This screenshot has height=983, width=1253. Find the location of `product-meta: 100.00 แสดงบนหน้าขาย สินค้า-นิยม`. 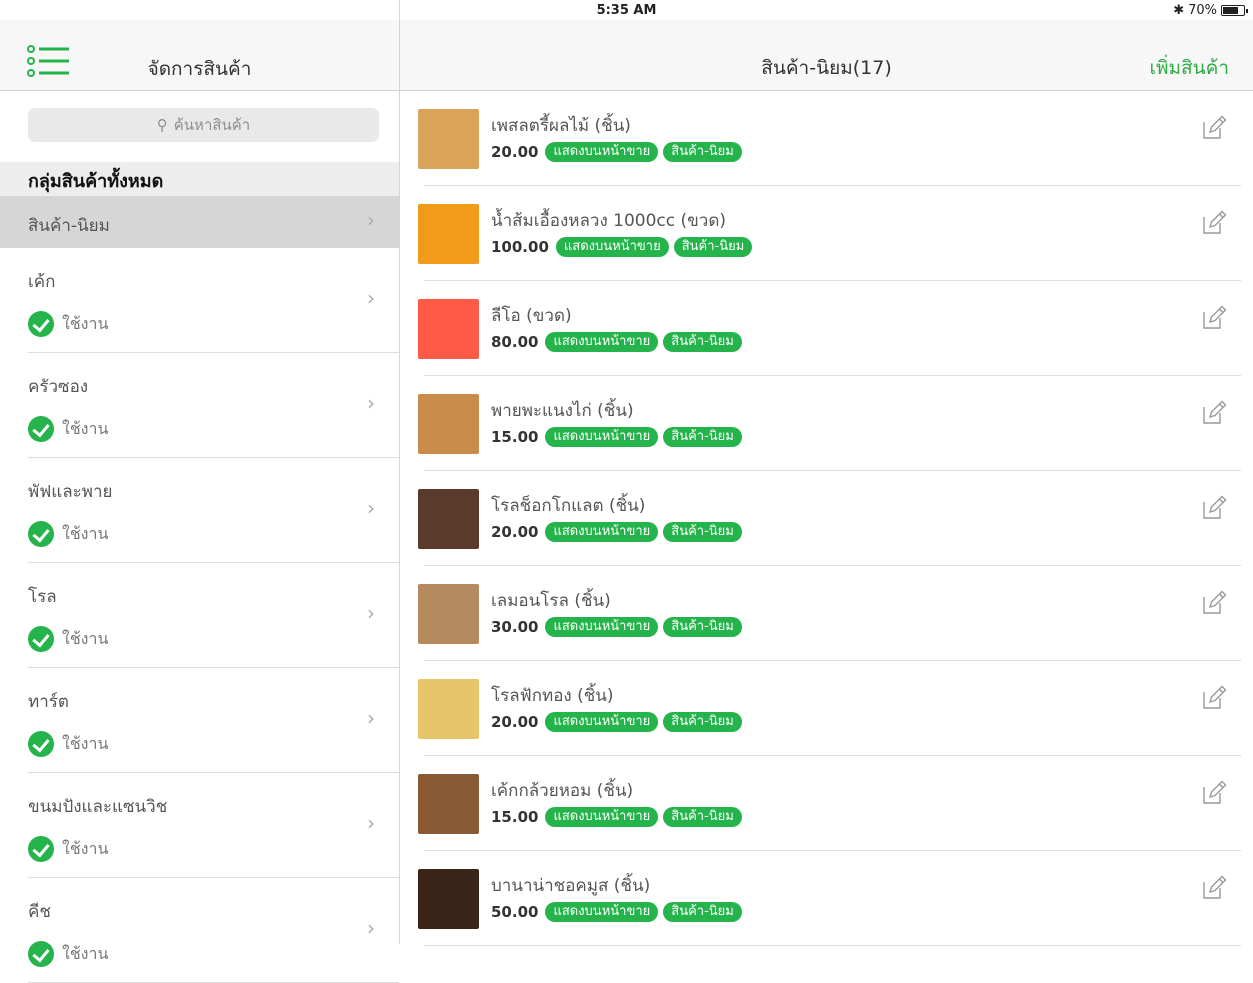

product-meta: 100.00 แสดงบนหน้าขาย สินค้า-นิยม is located at coordinates (622, 247).